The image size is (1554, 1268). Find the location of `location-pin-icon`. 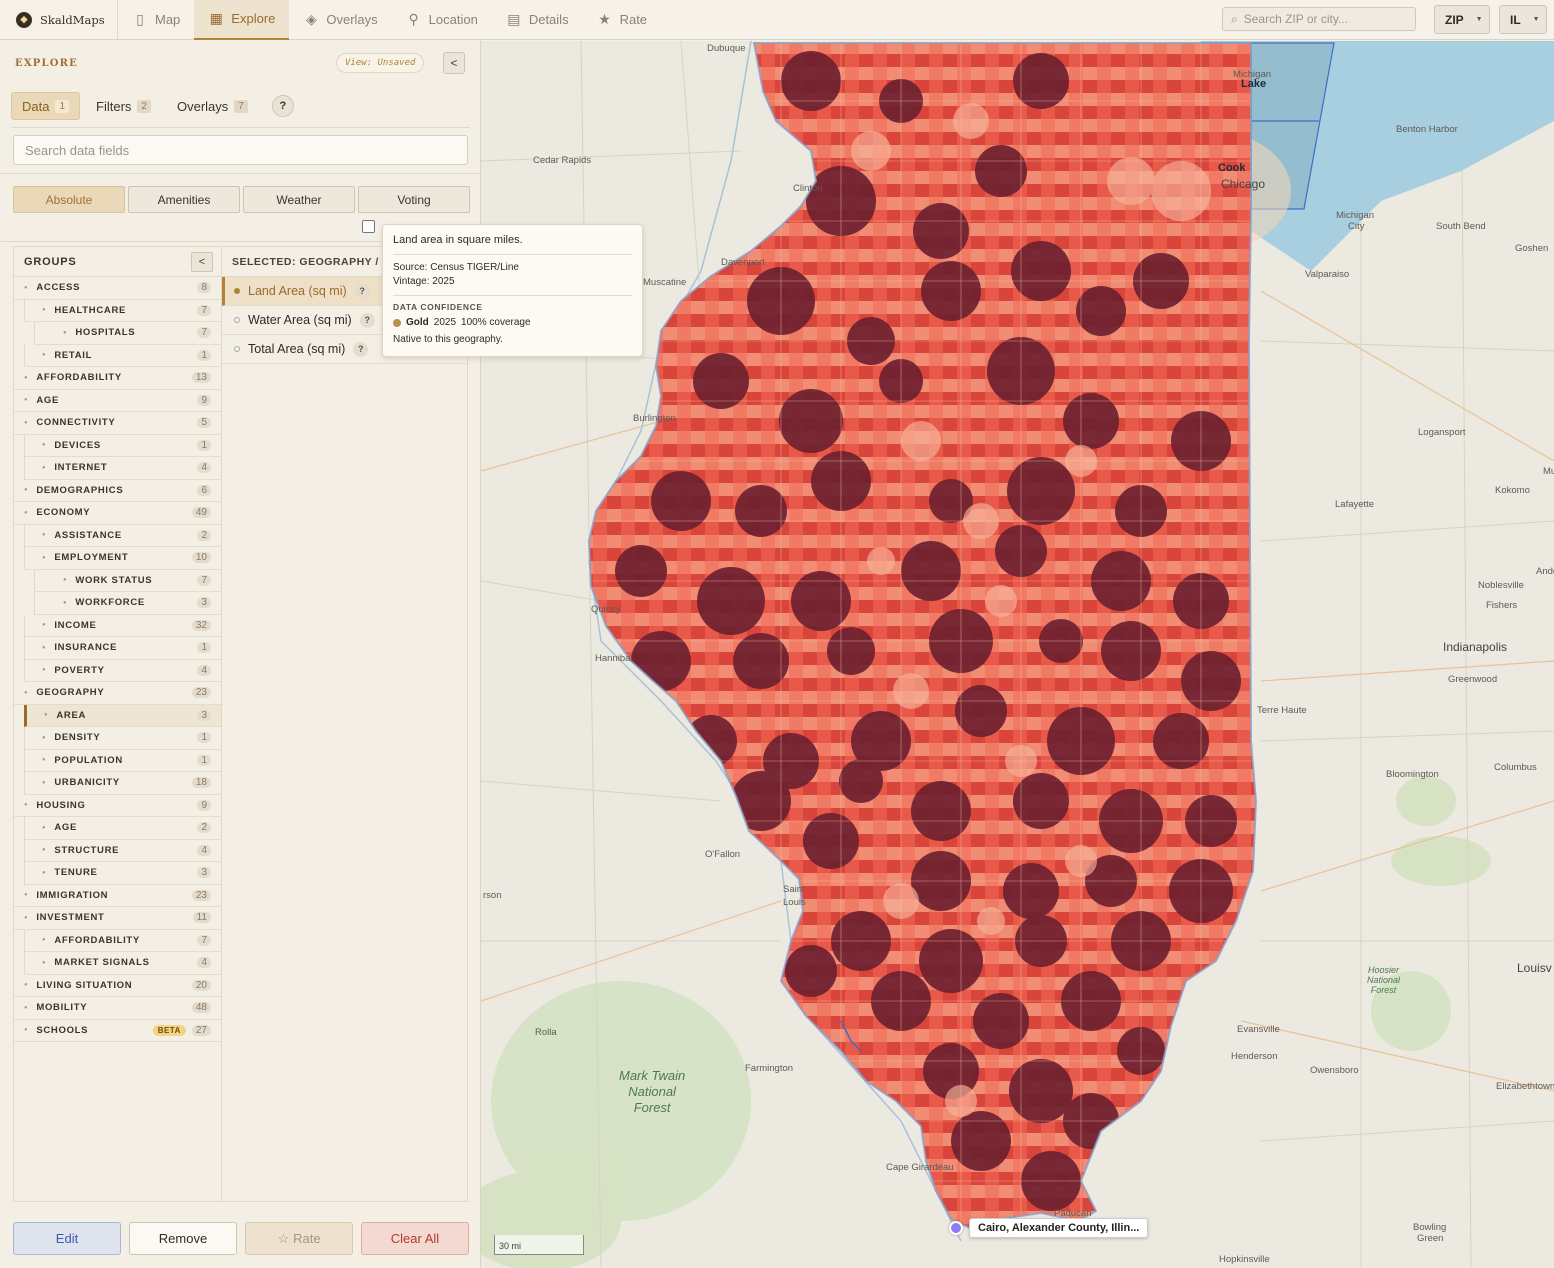

location-pin-icon is located at coordinates (956, 1228).